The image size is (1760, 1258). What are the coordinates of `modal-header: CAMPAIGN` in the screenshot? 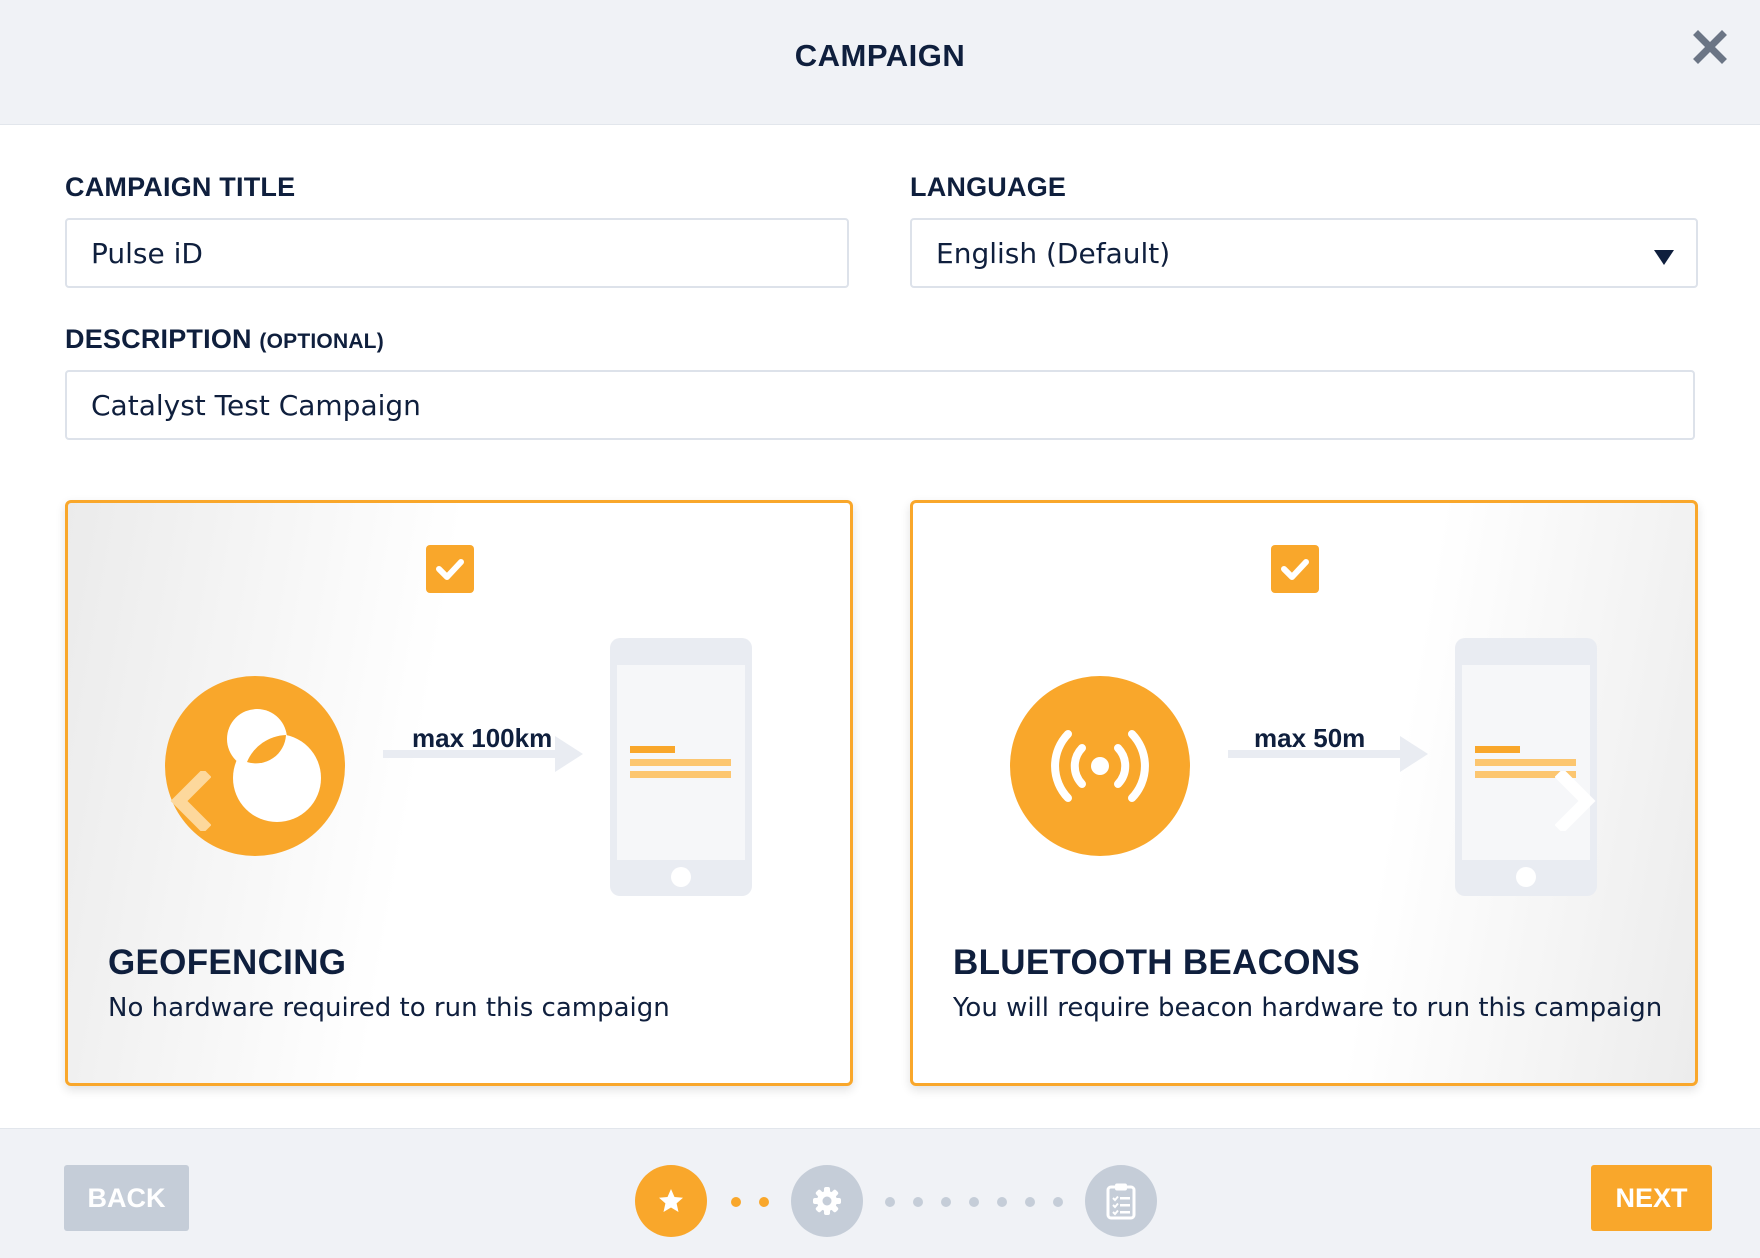 It's located at (880, 62).